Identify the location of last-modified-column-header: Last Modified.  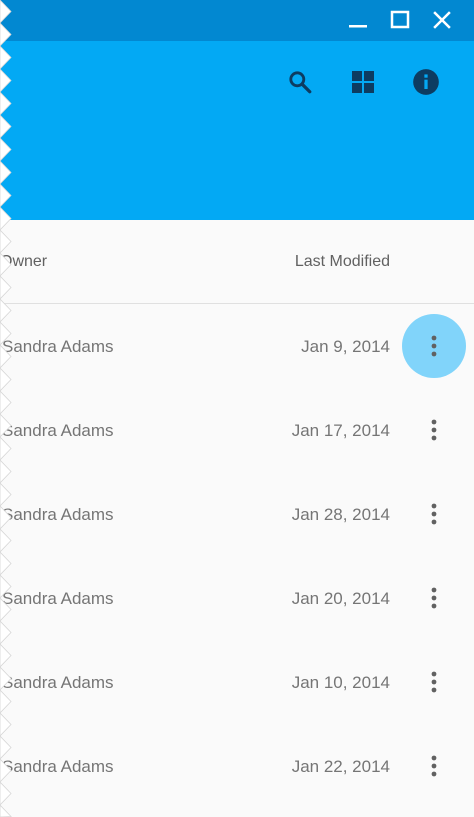
(342, 262).